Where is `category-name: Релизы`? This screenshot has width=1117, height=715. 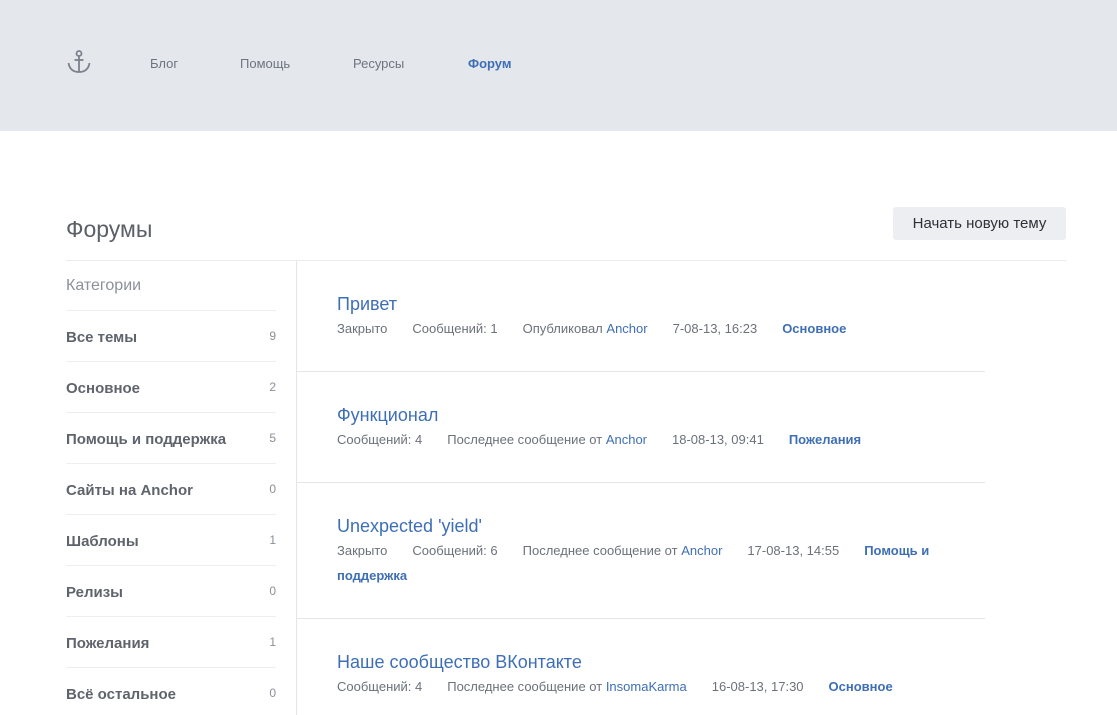
category-name: Релизы is located at coordinates (94, 592).